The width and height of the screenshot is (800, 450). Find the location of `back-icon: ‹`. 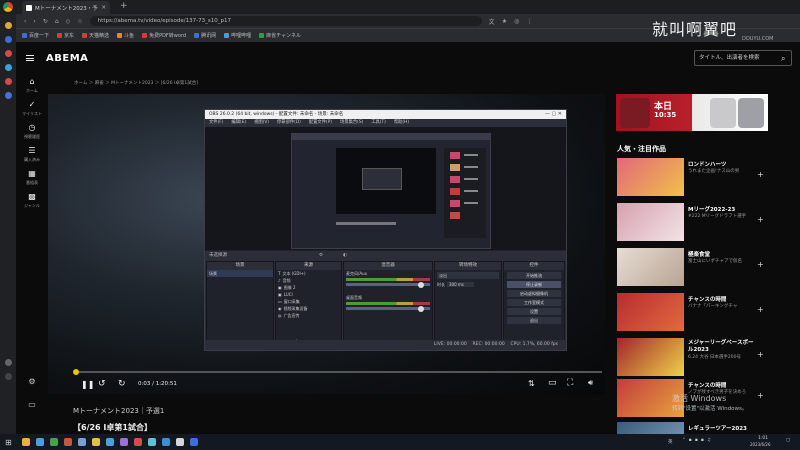

back-icon: ‹ is located at coordinates (25, 21).